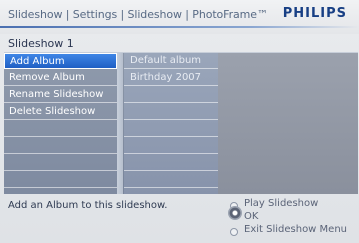  What do you see at coordinates (88, 205) in the screenshot?
I see `help-hint: Add an Album to this slideshow.` at bounding box center [88, 205].